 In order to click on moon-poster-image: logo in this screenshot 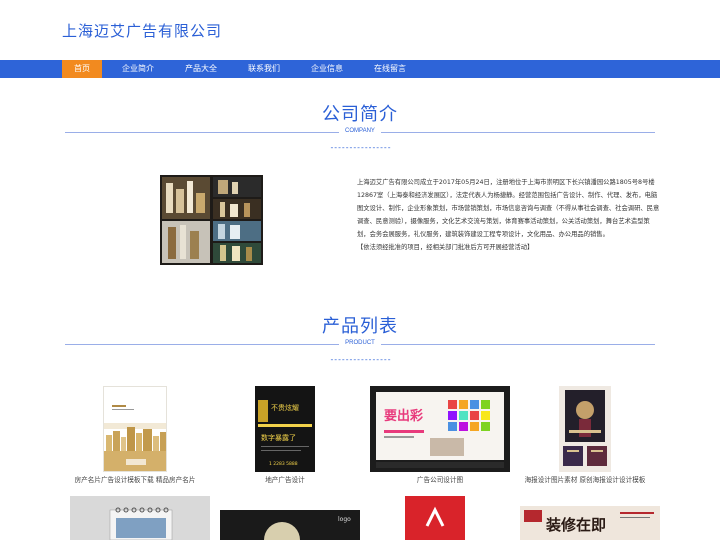, I will do `click(290, 525)`.